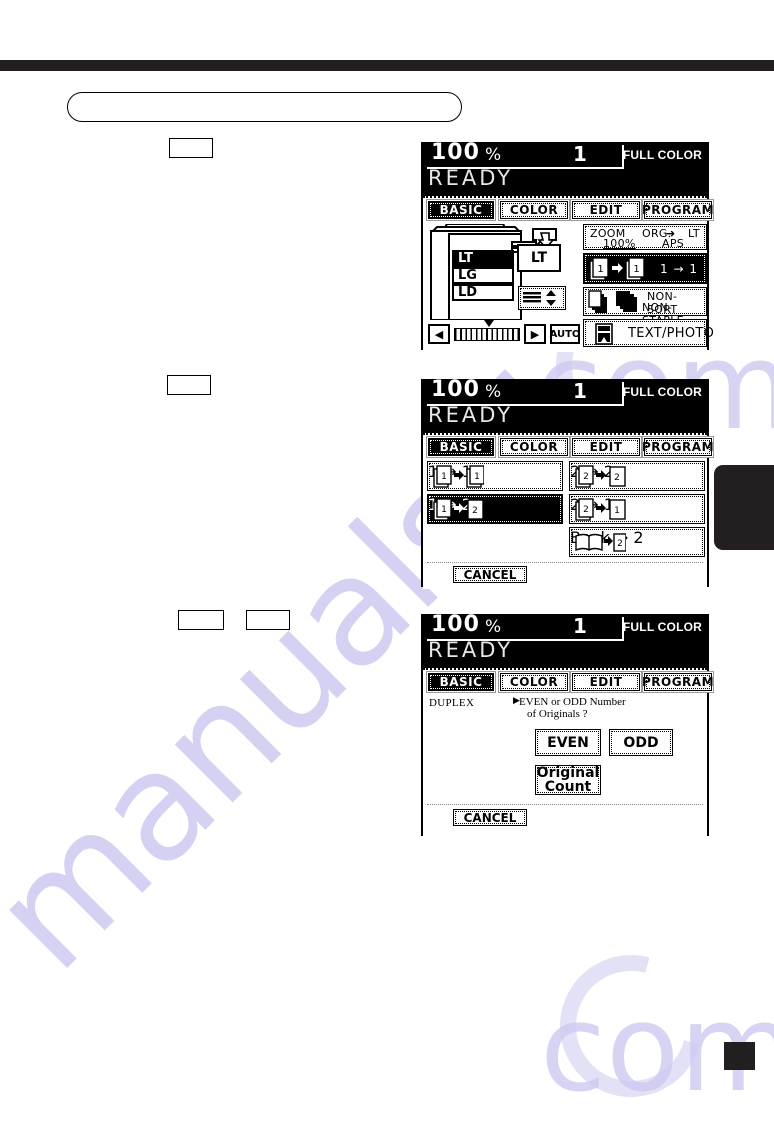 Image resolution: width=774 pixels, height=1123 pixels. I want to click on even-button: EVEN, so click(568, 742).